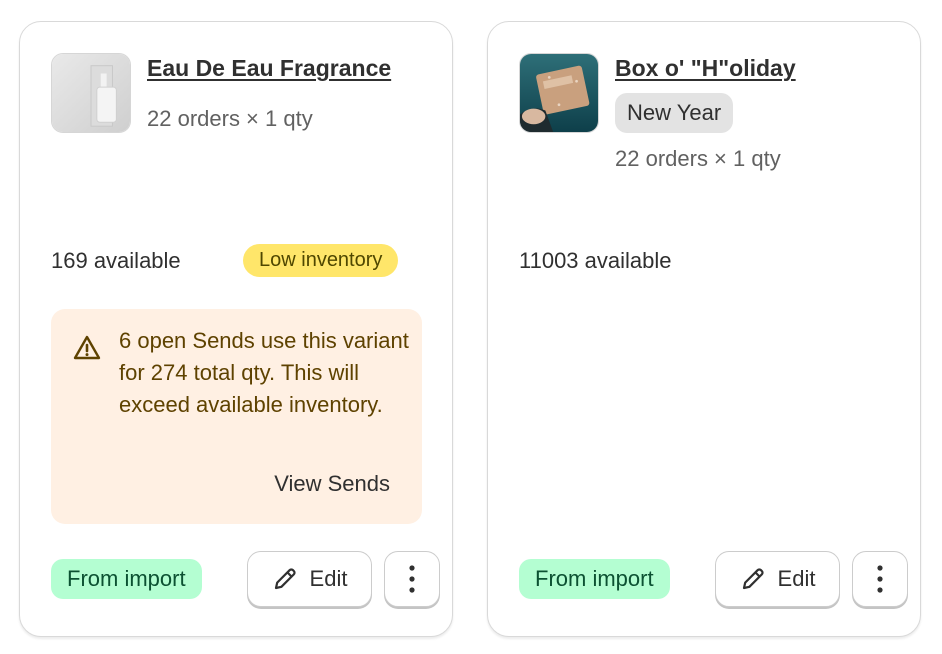 The height and width of the screenshot is (654, 942). I want to click on available-count: 11003 available, so click(595, 260).